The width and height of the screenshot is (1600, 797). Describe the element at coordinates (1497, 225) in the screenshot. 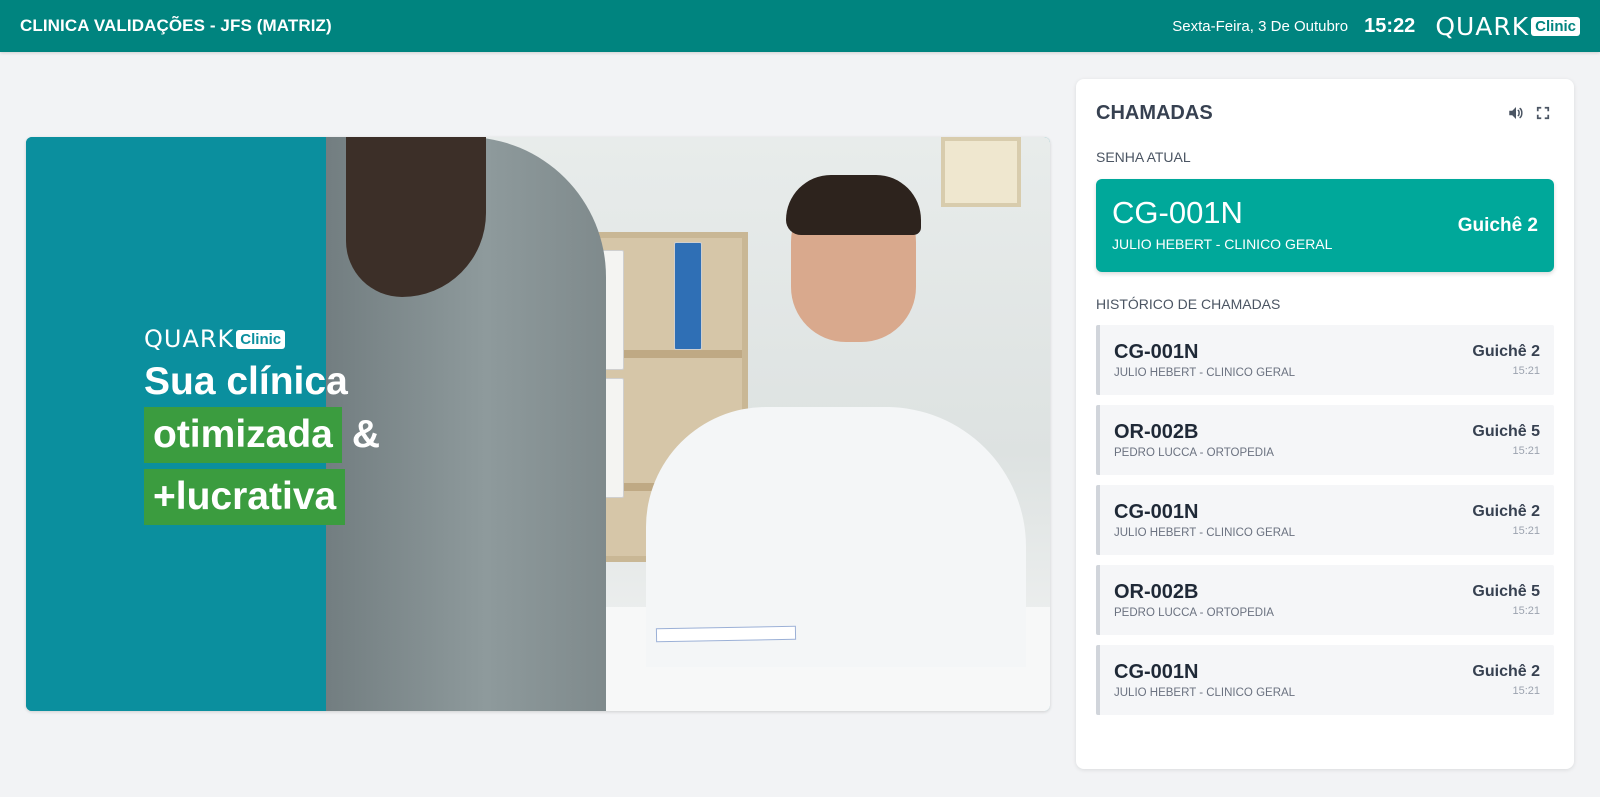

I see `current-ticket-window: Guichê 2` at that location.